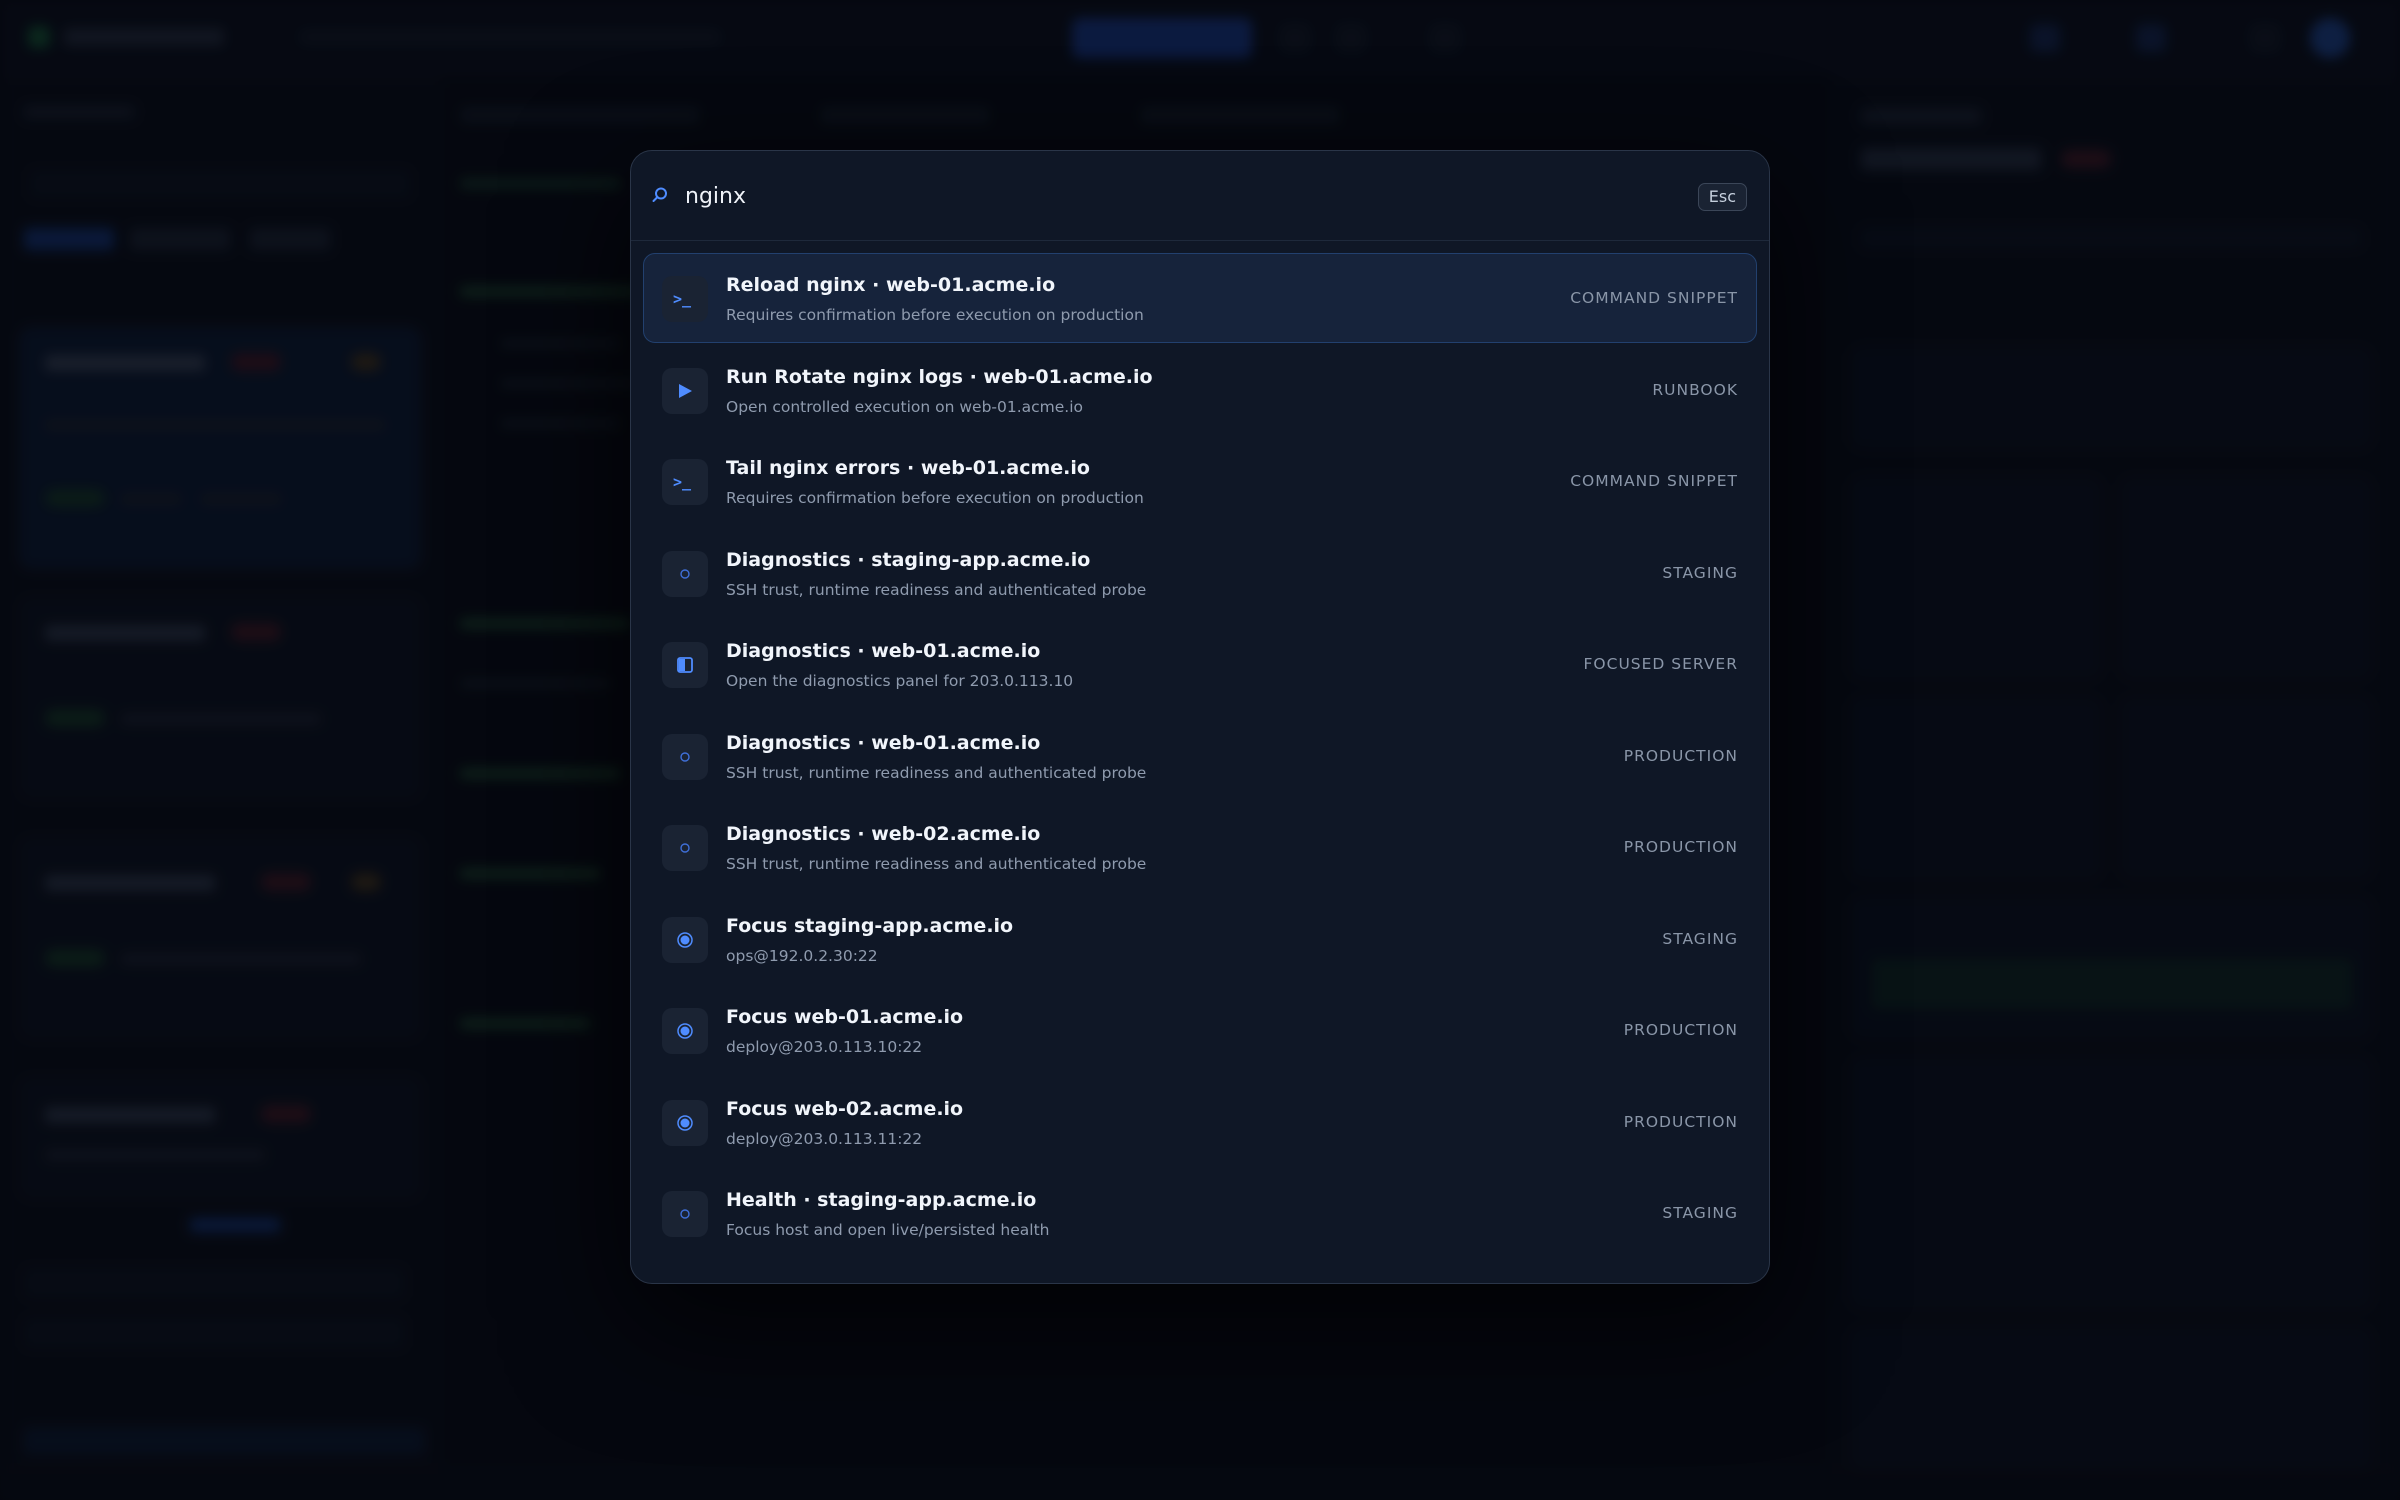 This screenshot has width=2400, height=1500. What do you see at coordinates (891, 285) in the screenshot?
I see `result-title: Reload nginx · web-01.acme.io` at bounding box center [891, 285].